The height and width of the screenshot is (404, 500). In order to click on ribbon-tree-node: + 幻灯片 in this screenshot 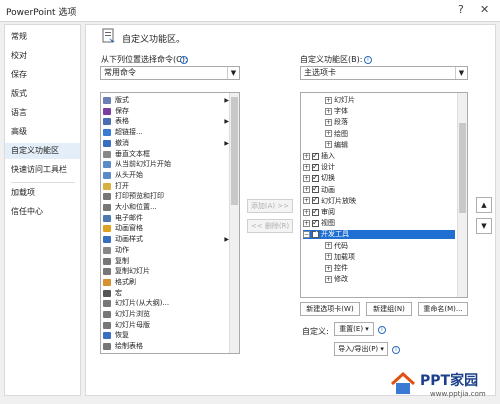, I will do `click(390, 100)`.